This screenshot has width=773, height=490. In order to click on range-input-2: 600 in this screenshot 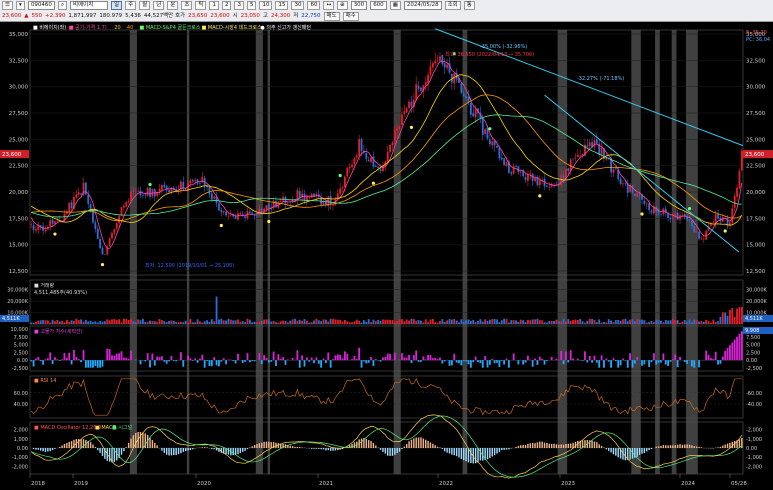, I will do `click(378, 5)`.